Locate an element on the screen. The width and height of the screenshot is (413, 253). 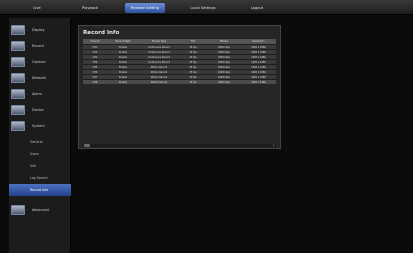
sidebar-item-record: Record is located at coordinates (40, 46).